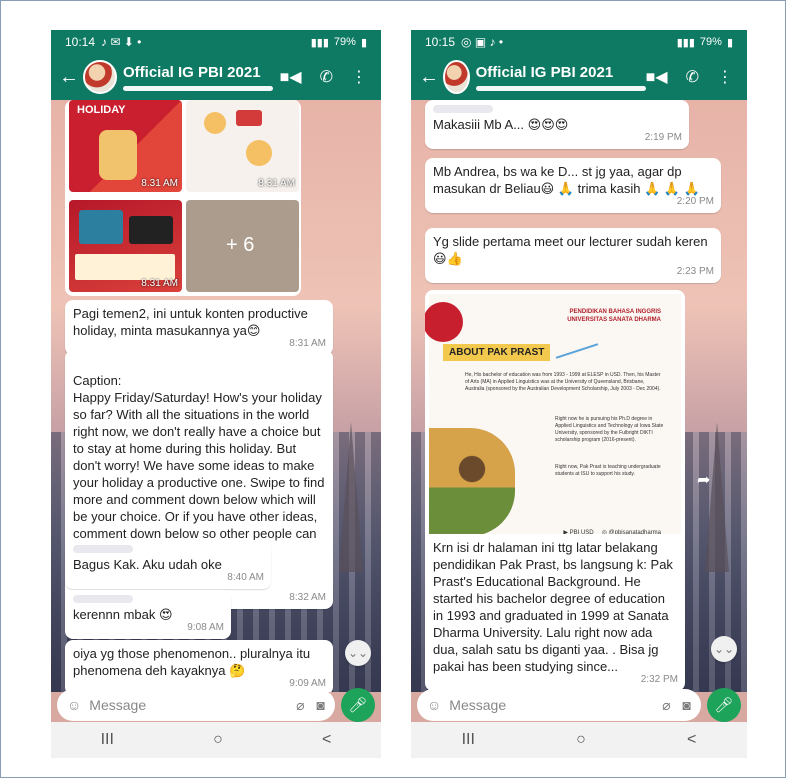 Image resolution: width=786 pixels, height=778 pixels. What do you see at coordinates (123, 614) in the screenshot?
I see `message-text: kerennn mbak 😍` at bounding box center [123, 614].